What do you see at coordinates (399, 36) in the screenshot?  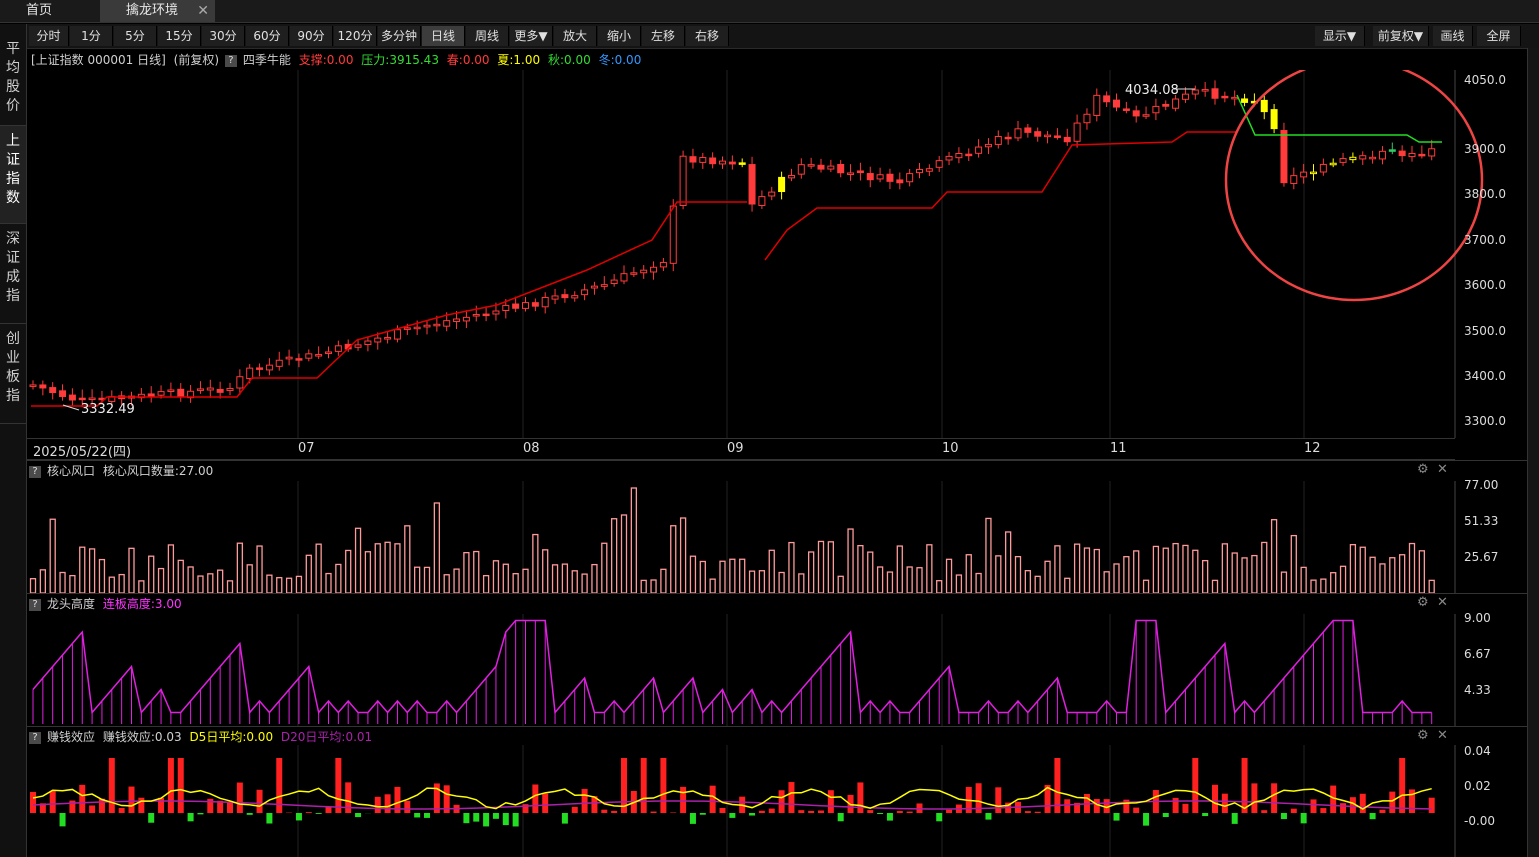 I see `period-multi-min: 多分钟` at bounding box center [399, 36].